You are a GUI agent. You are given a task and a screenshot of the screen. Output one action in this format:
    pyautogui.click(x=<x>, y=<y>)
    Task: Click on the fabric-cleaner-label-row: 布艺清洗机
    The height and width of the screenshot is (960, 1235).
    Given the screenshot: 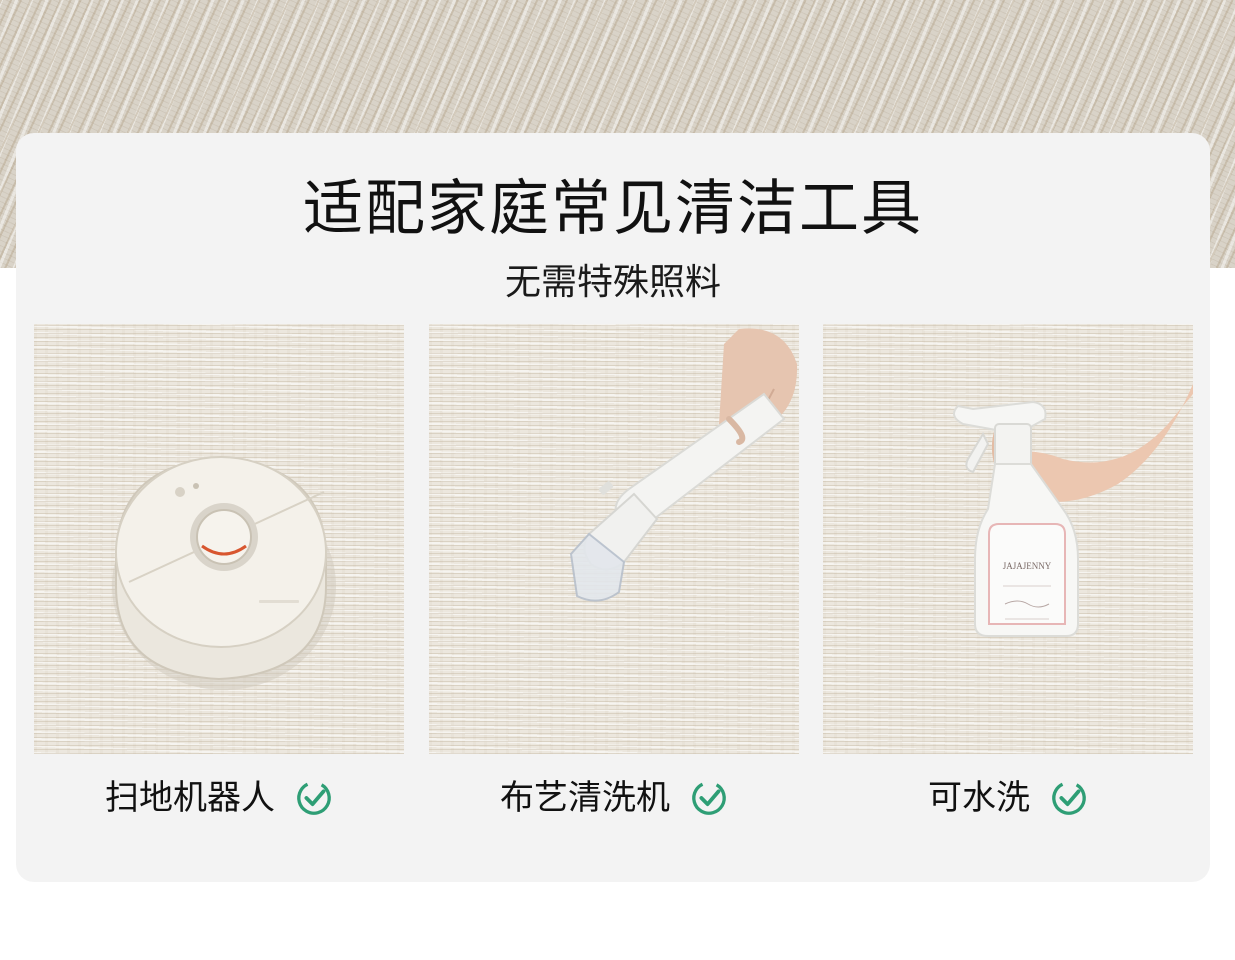 What is the action you would take?
    pyautogui.click(x=614, y=798)
    